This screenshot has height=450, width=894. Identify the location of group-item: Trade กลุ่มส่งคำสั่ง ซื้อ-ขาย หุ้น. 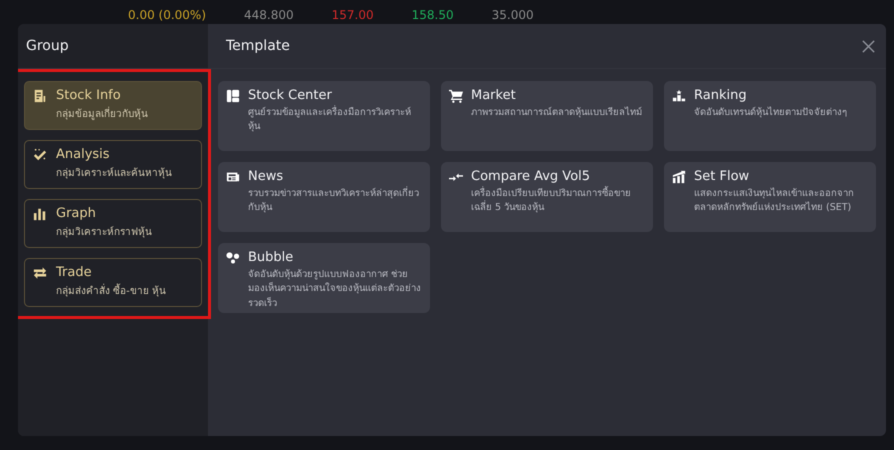
(113, 282).